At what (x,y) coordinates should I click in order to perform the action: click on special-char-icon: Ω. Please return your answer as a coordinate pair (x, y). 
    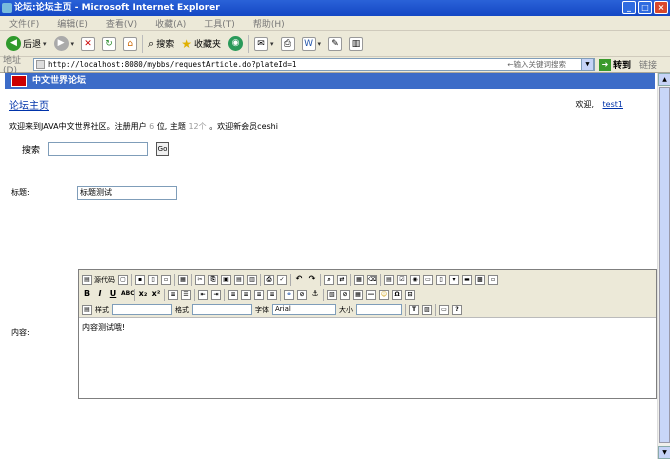
    Looking at the image, I should click on (397, 294).